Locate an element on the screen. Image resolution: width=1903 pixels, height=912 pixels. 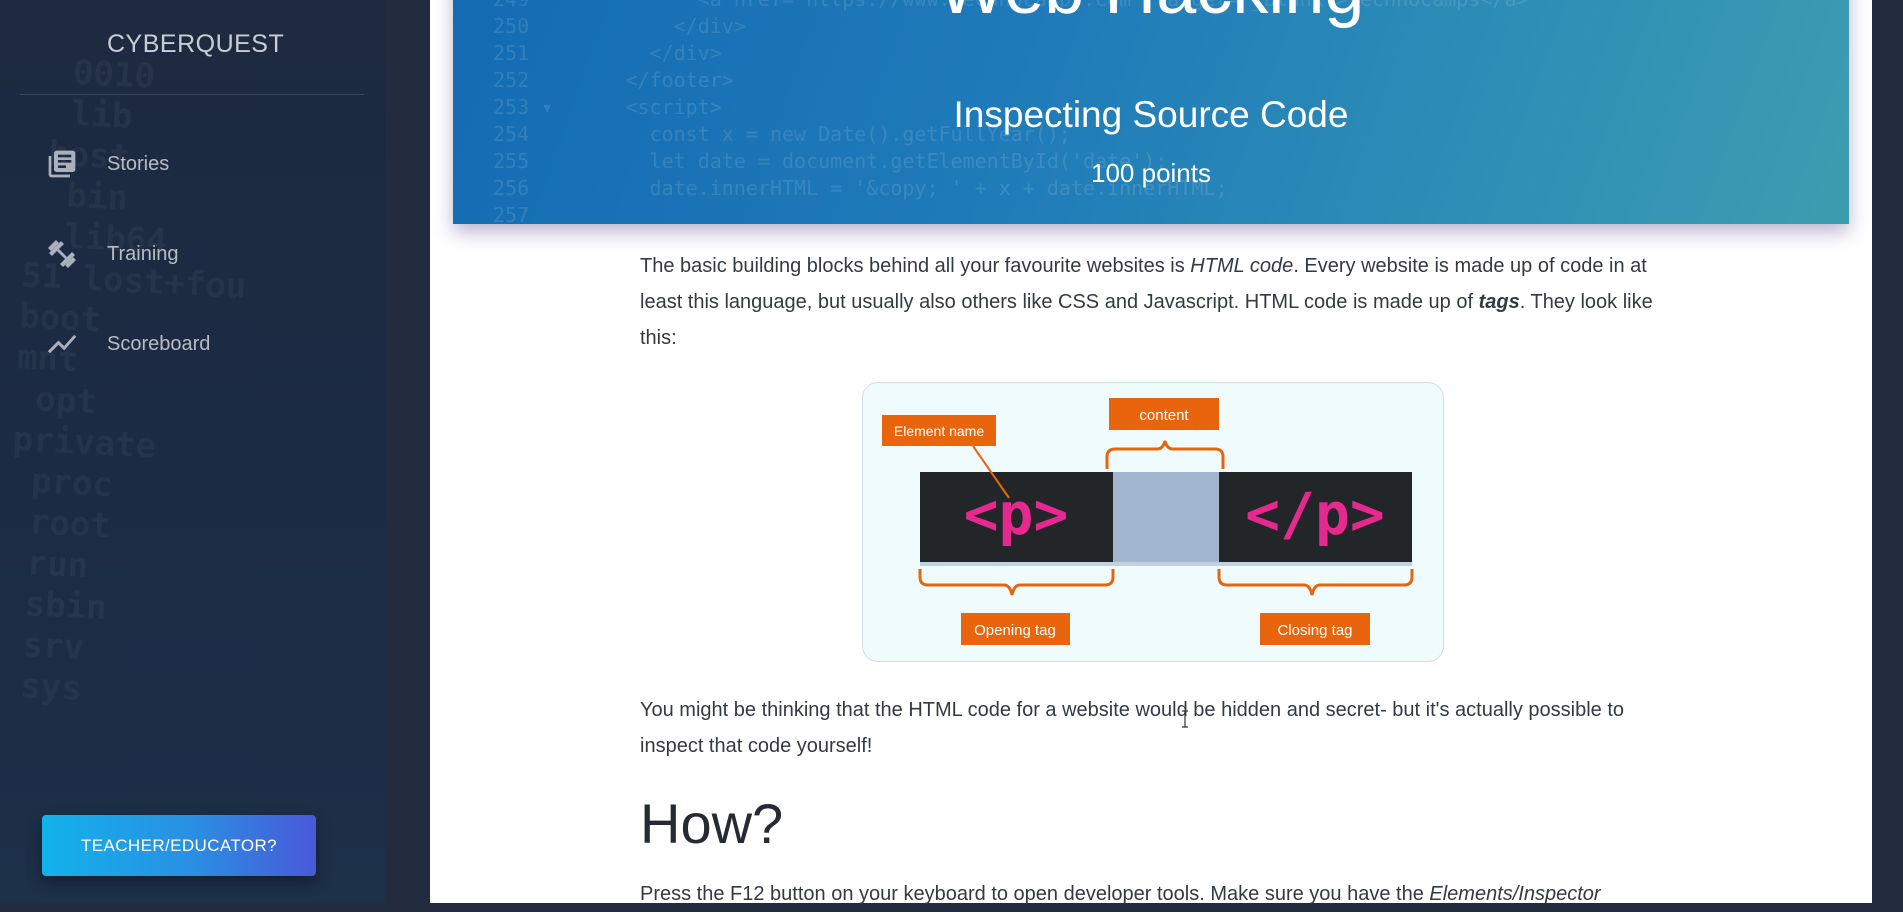
dumbbell-icon is located at coordinates (62, 254).